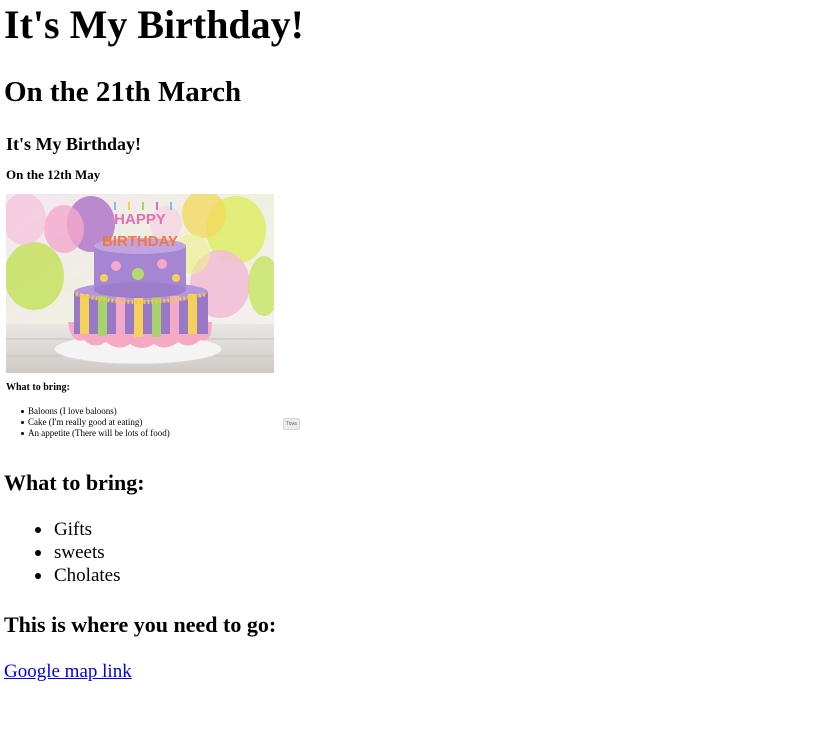 The image size is (833, 729). Describe the element at coordinates (154, 24) in the screenshot. I see `page-title: It's My Birthday!` at that location.